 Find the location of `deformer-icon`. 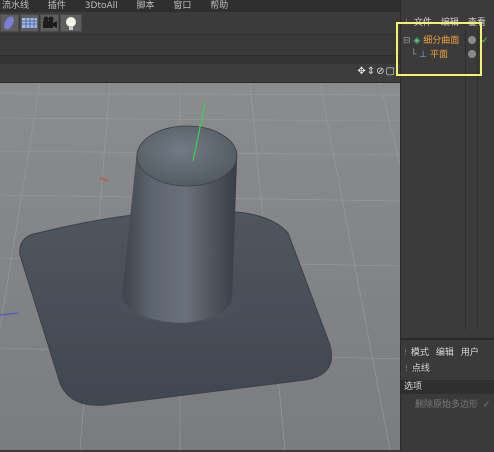

deformer-icon is located at coordinates (9, 23).